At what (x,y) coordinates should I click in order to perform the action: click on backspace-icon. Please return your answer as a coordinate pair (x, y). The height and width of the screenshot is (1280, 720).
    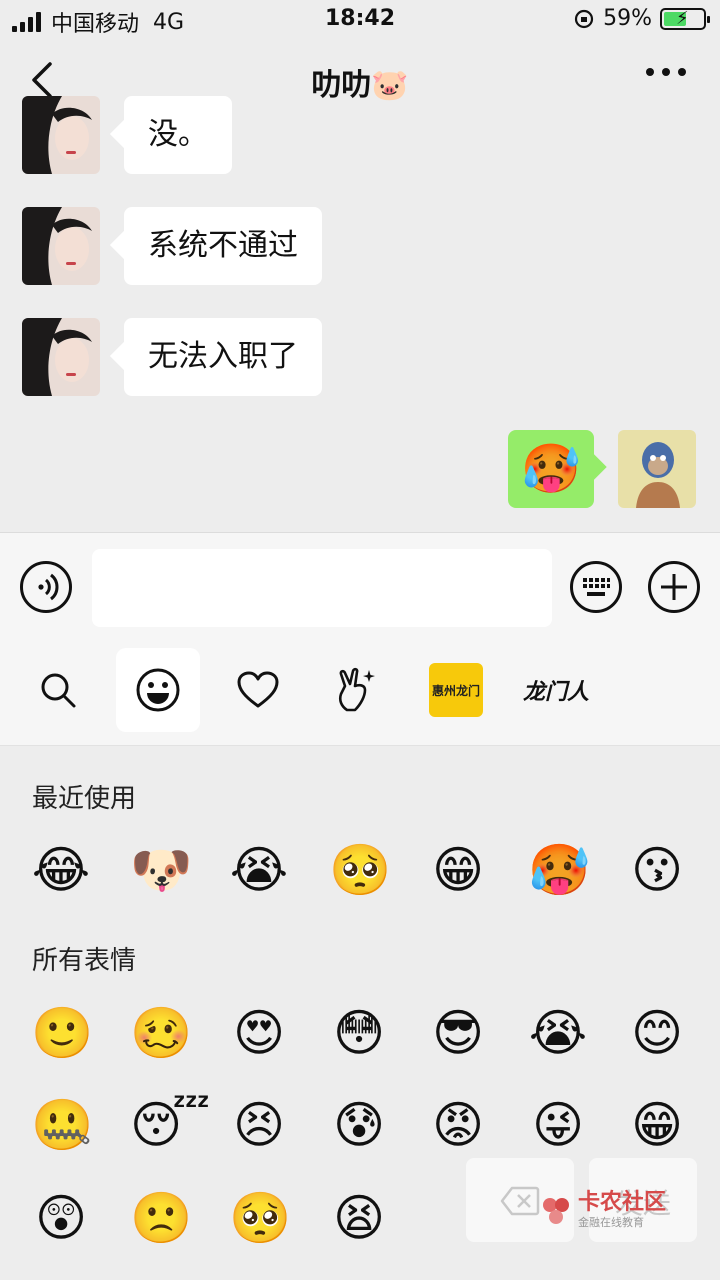
    Looking at the image, I should click on (520, 1201).